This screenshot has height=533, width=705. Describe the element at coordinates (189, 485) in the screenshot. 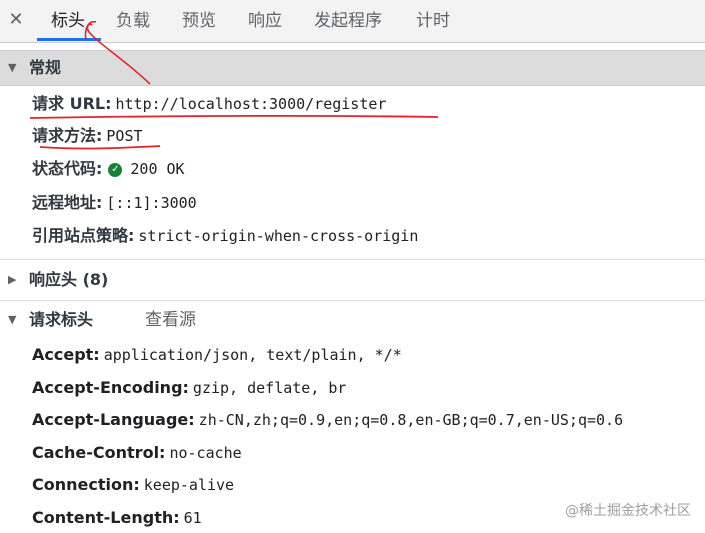

I see `header-value: keep-alive` at that location.